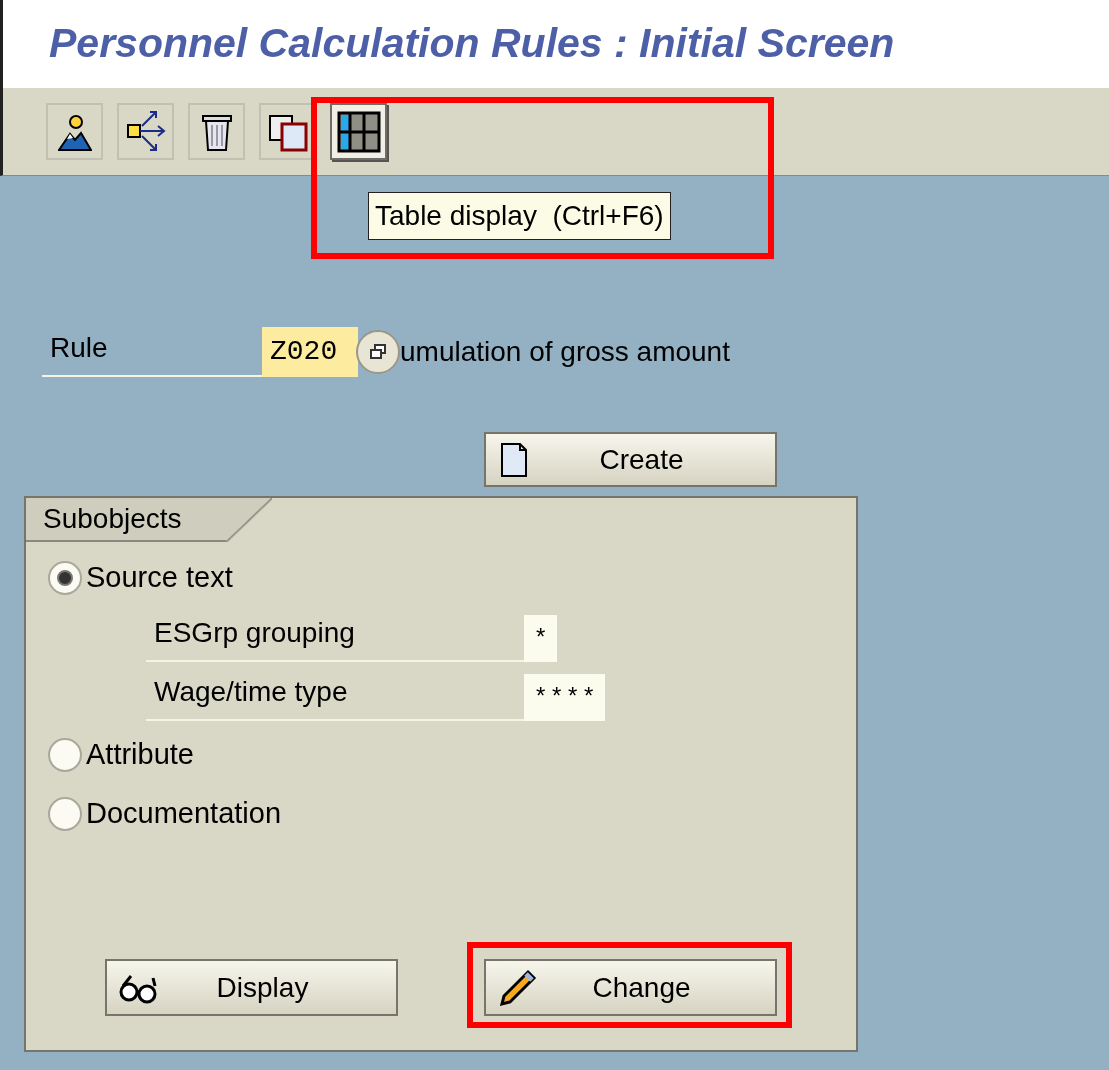  I want to click on arrows-icon, so click(145, 131).